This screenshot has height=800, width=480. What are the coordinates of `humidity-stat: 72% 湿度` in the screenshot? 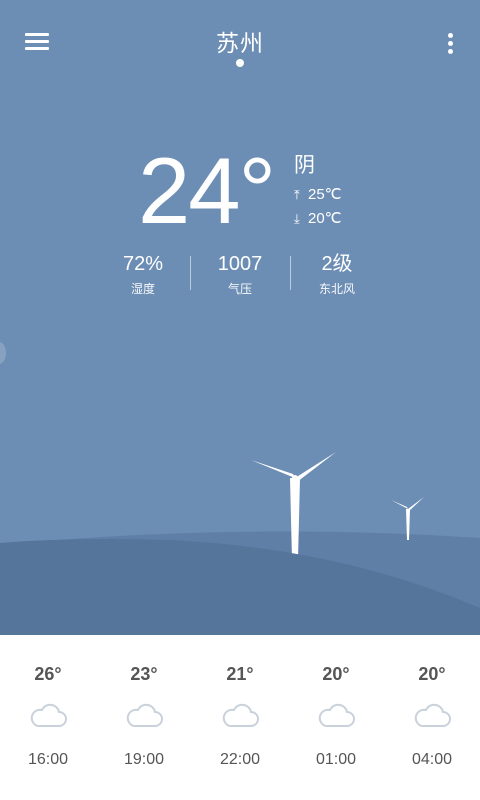 It's located at (143, 274).